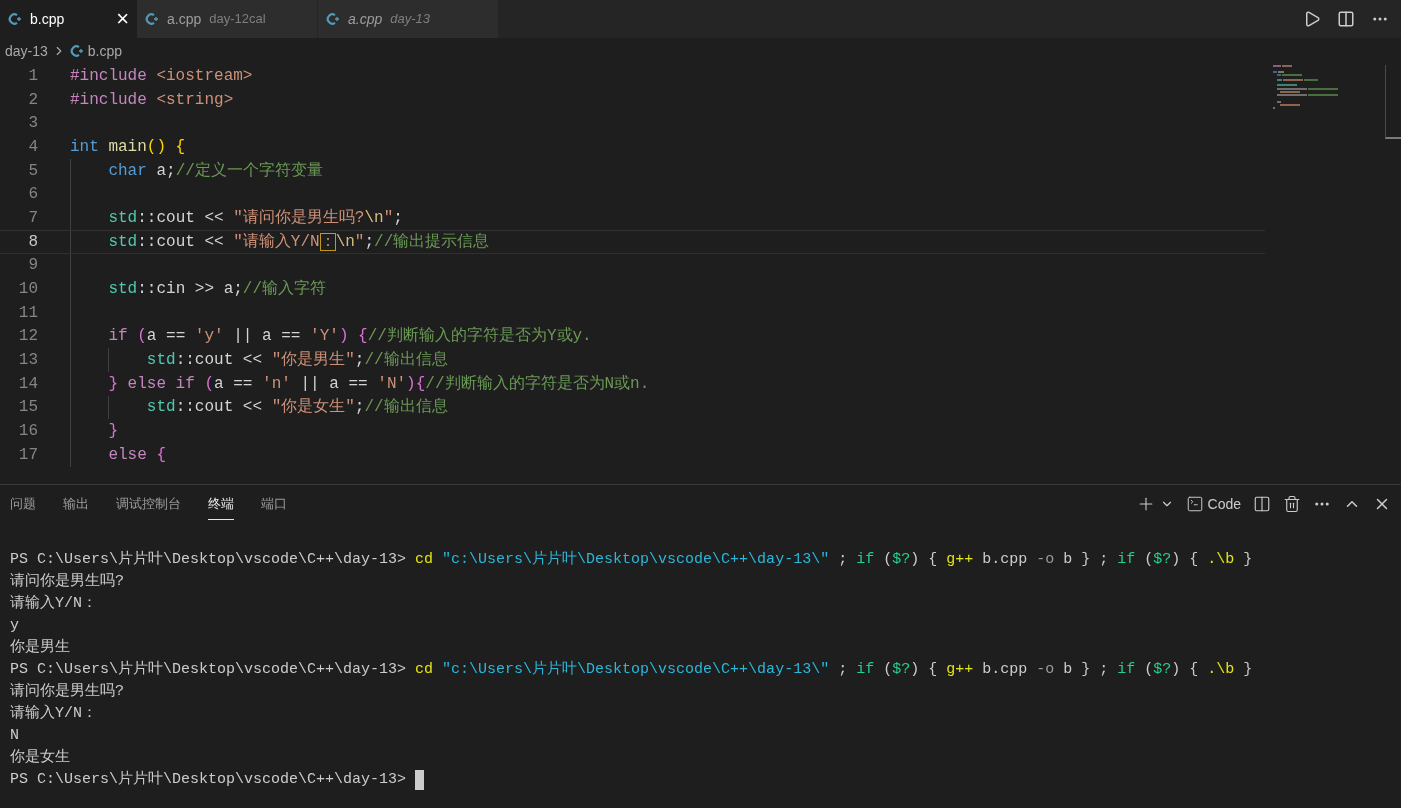 The height and width of the screenshot is (808, 1401). I want to click on line-number: 16, so click(27, 431).